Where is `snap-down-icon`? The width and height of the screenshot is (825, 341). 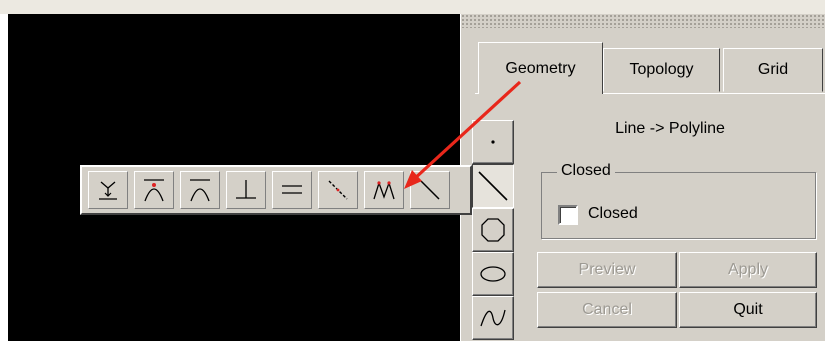
snap-down-icon is located at coordinates (108, 190).